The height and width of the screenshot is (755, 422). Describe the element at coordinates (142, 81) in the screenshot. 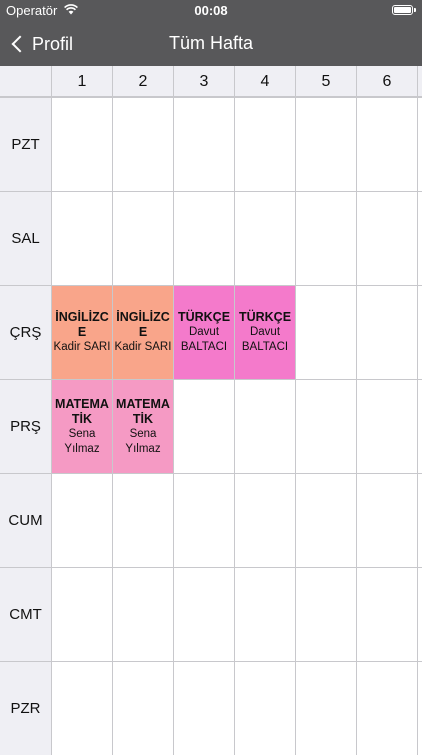

I see `period-header-2: 2` at that location.